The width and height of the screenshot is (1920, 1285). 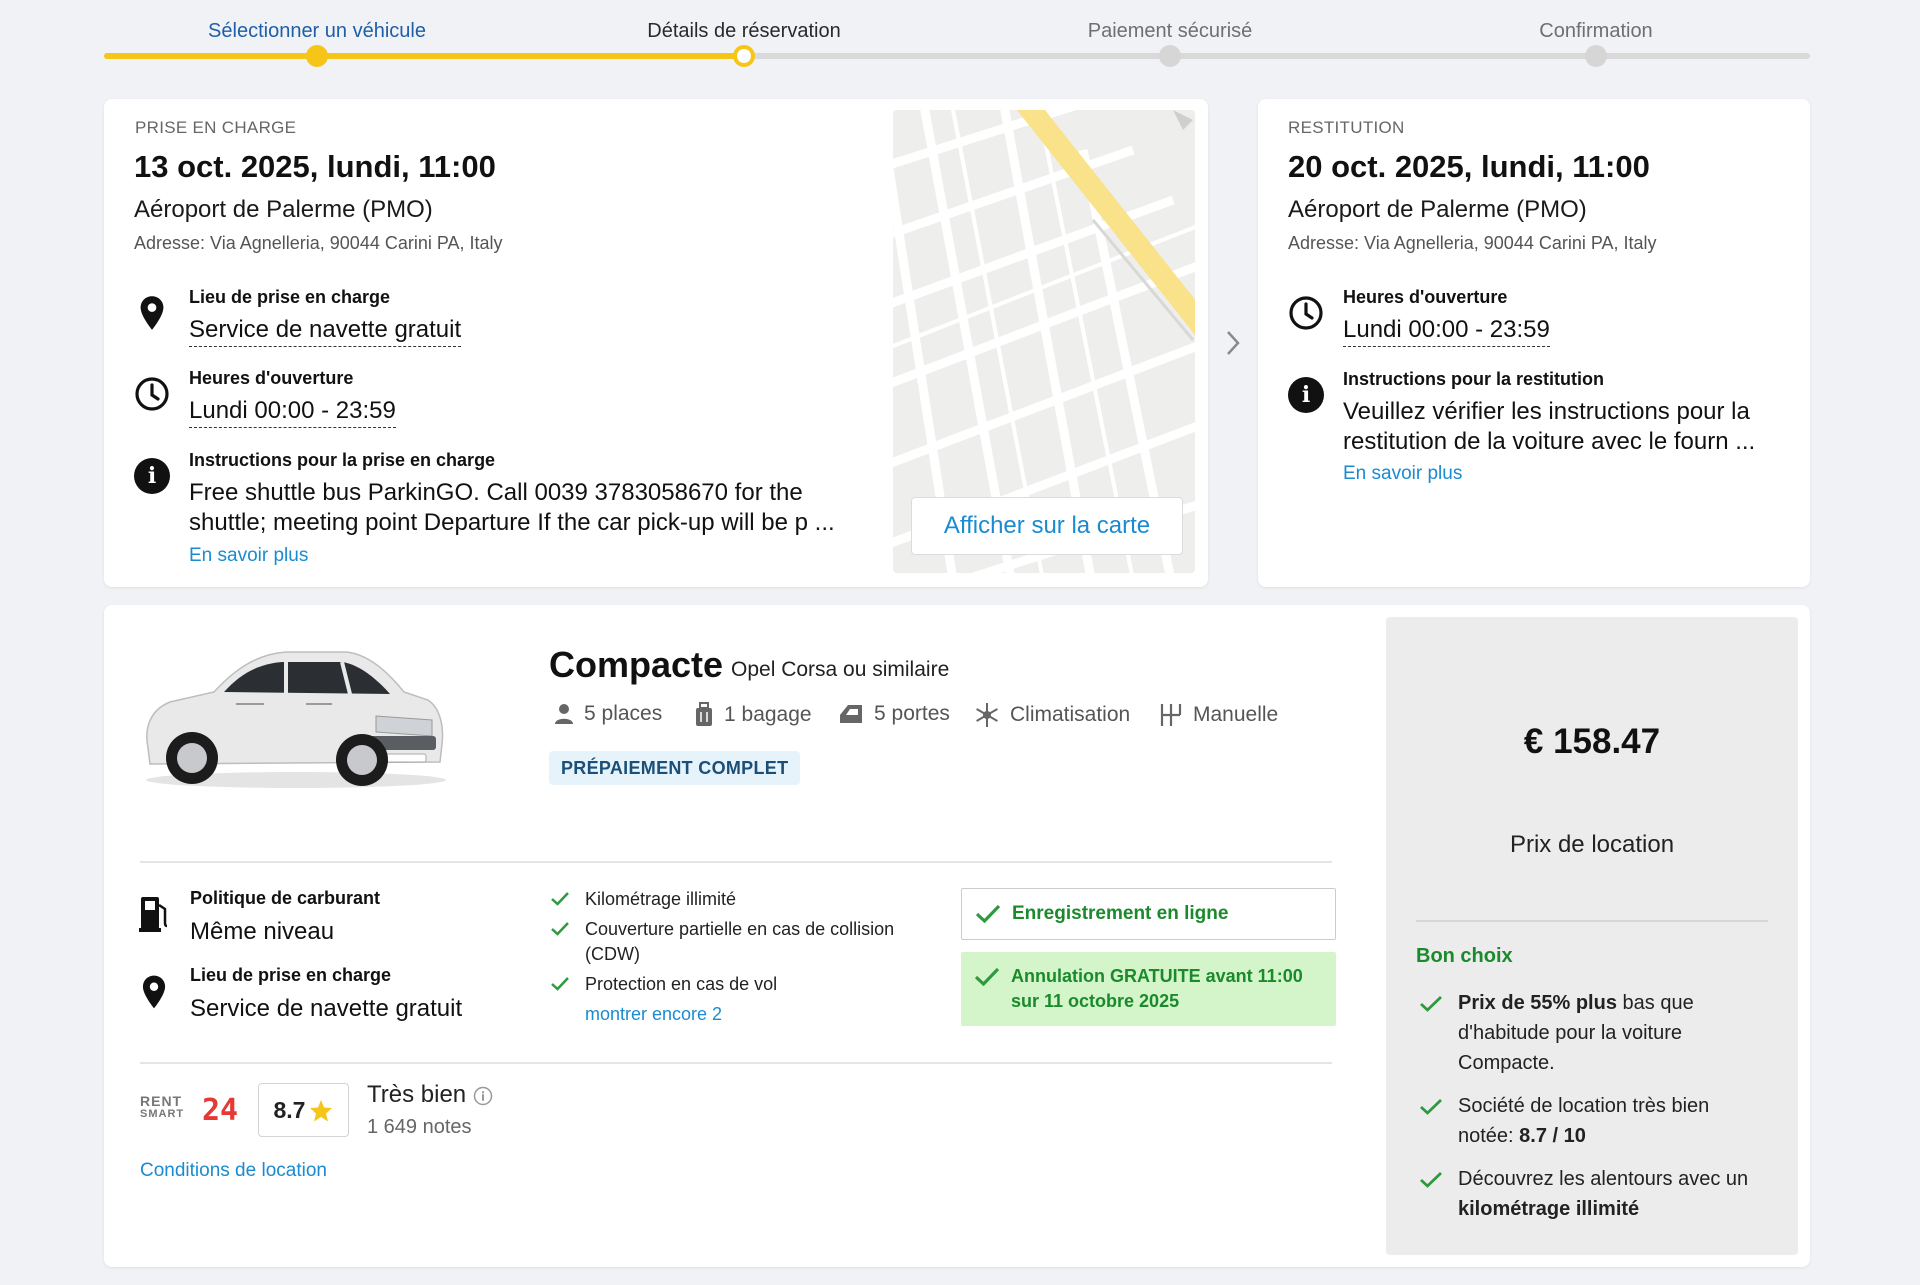 I want to click on price-label: Prix de location, so click(x=1592, y=844).